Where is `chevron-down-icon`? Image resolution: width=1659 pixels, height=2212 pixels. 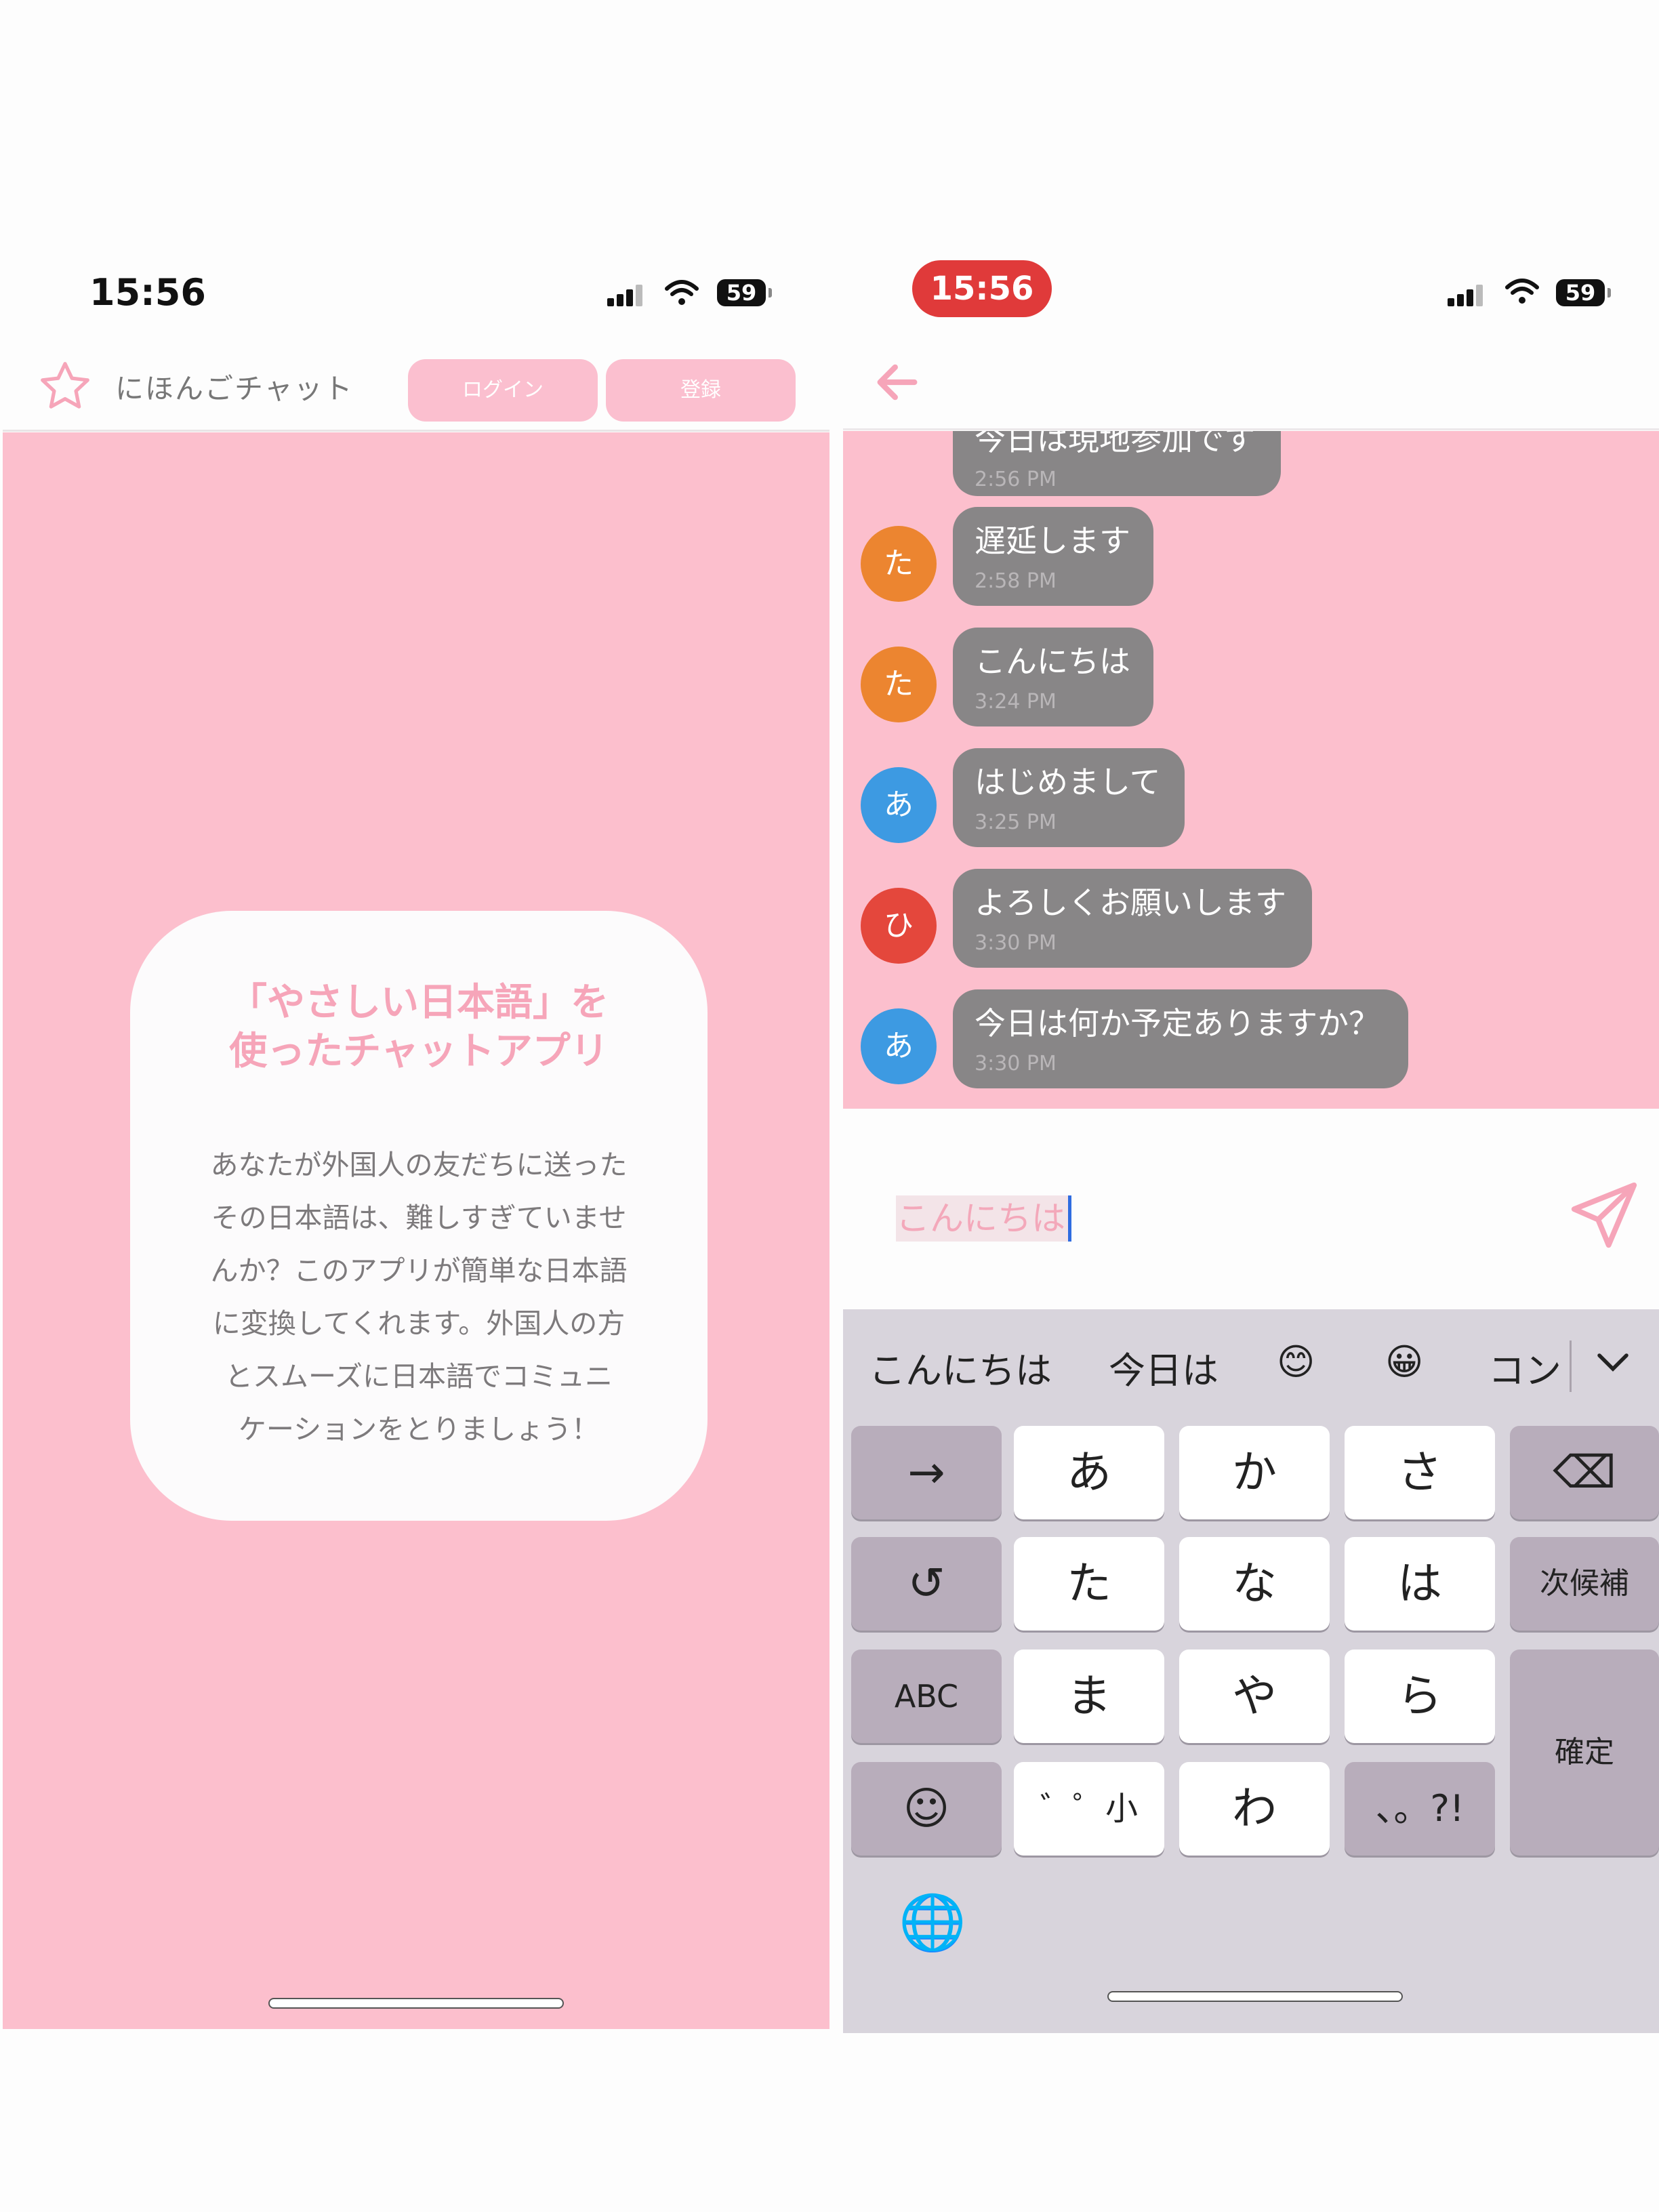
chevron-down-icon is located at coordinates (1613, 1362).